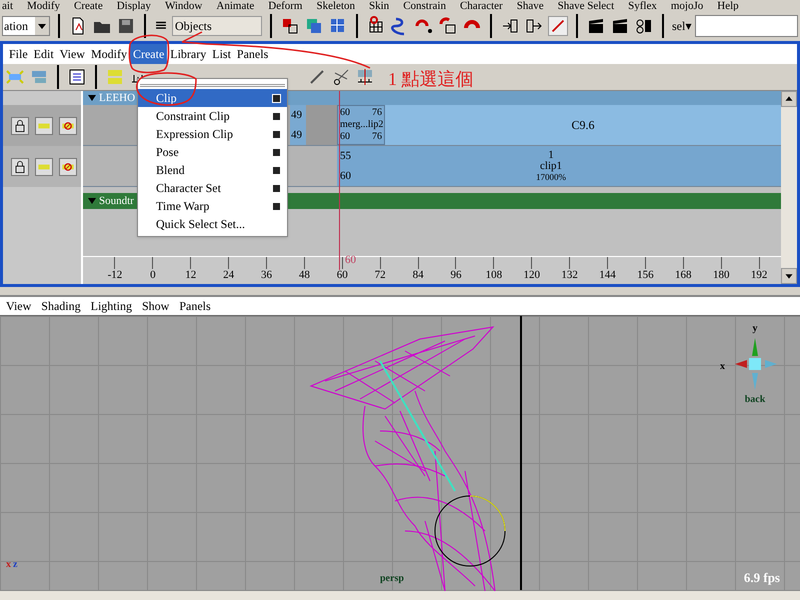  What do you see at coordinates (26, 26) in the screenshot?
I see `mode-dropdown: ation` at bounding box center [26, 26].